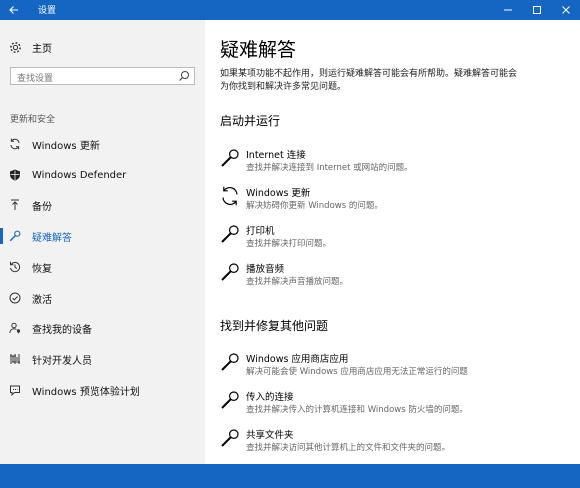 The height and width of the screenshot is (488, 580). I want to click on troubleshooter-internet-connections: Internet 连接 查找并解决连接到 Internet 或网站的问题。, so click(390, 159).